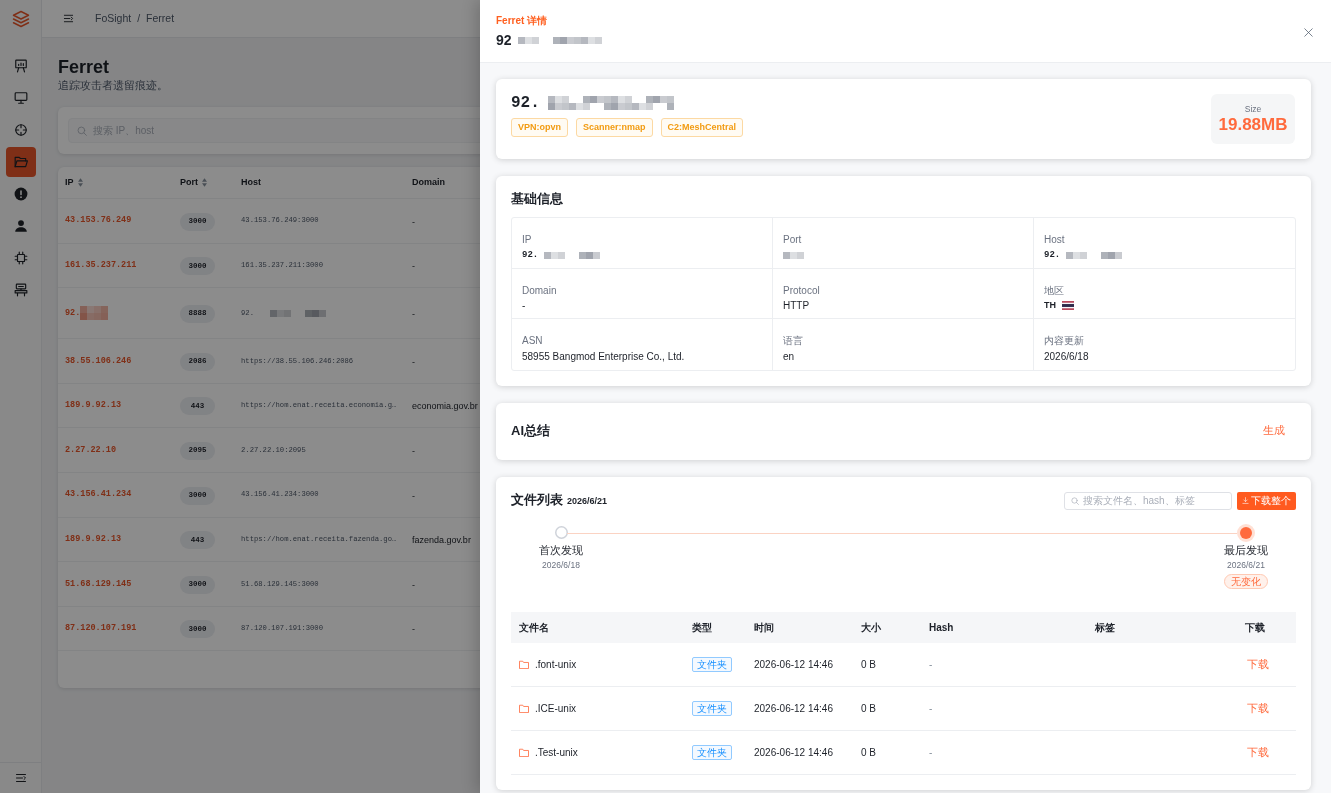 Image resolution: width=1331 pixels, height=793 pixels. What do you see at coordinates (587, 502) in the screenshot?
I see `section-date: 2026/6/21` at bounding box center [587, 502].